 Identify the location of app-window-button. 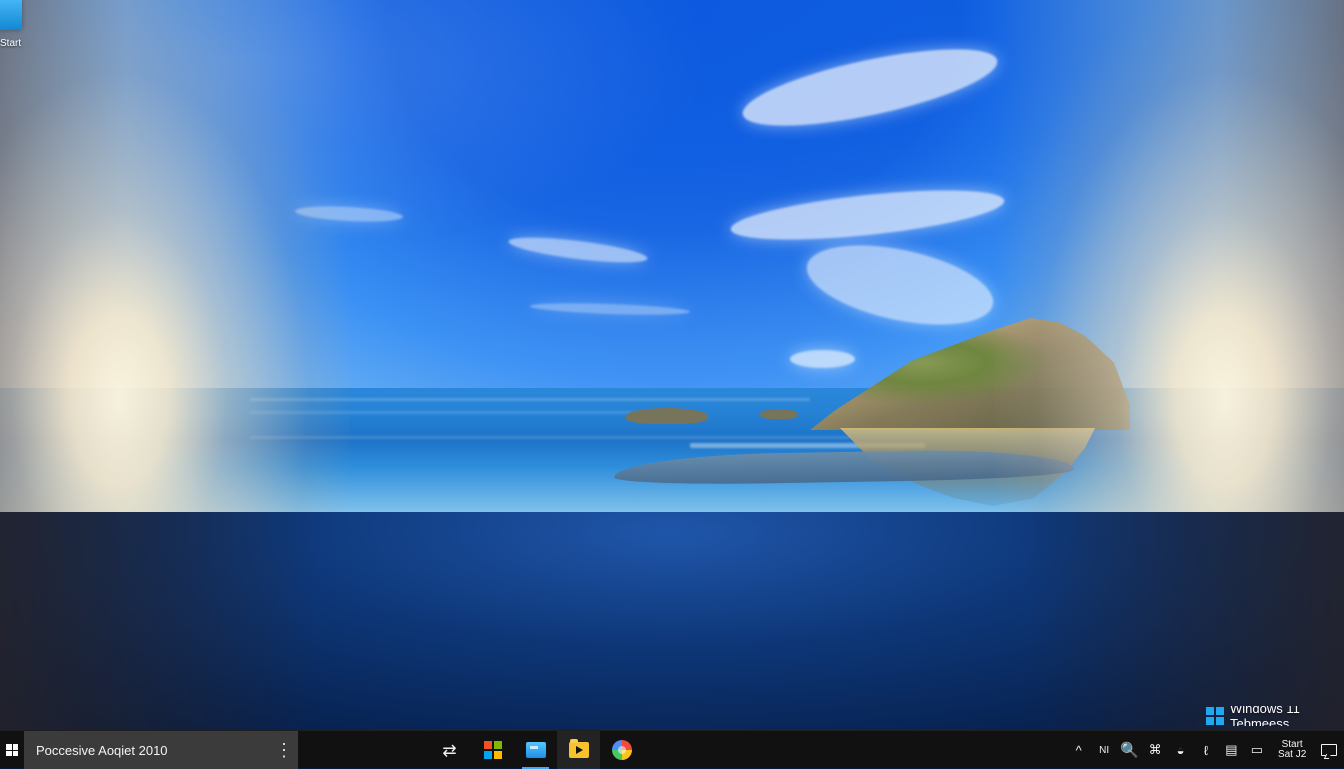
(535, 750).